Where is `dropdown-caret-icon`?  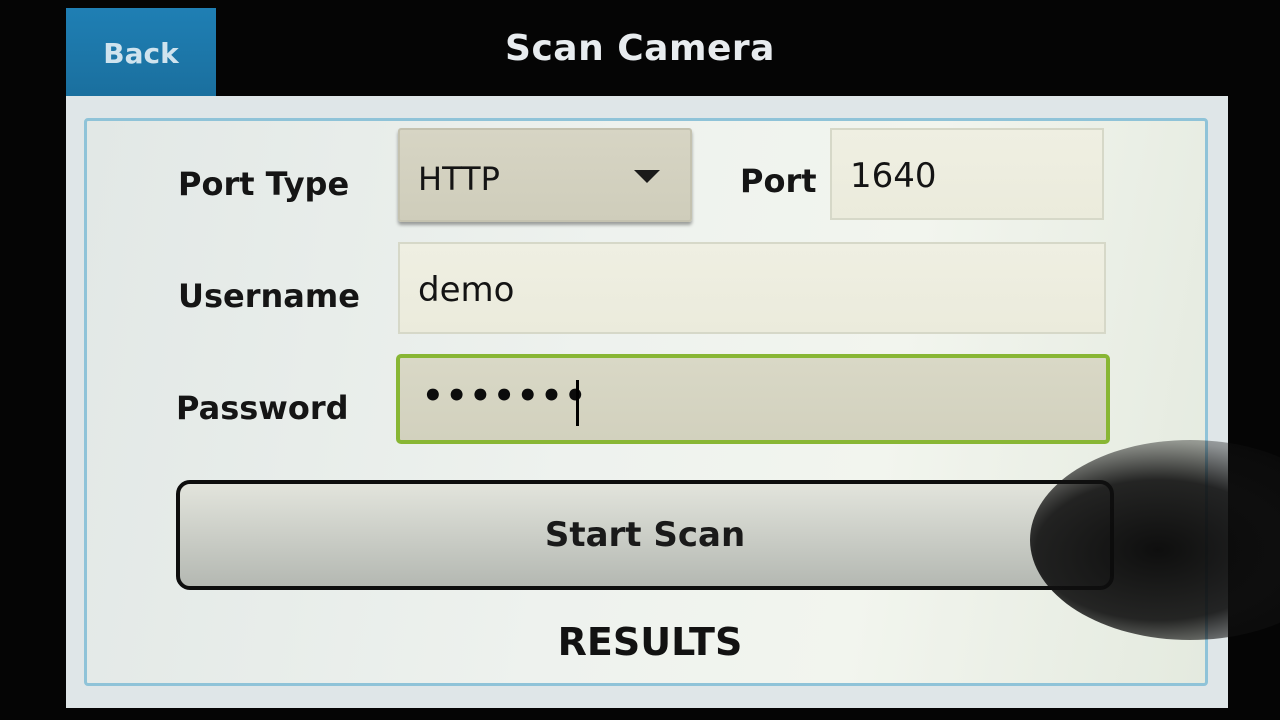
dropdown-caret-icon is located at coordinates (647, 176).